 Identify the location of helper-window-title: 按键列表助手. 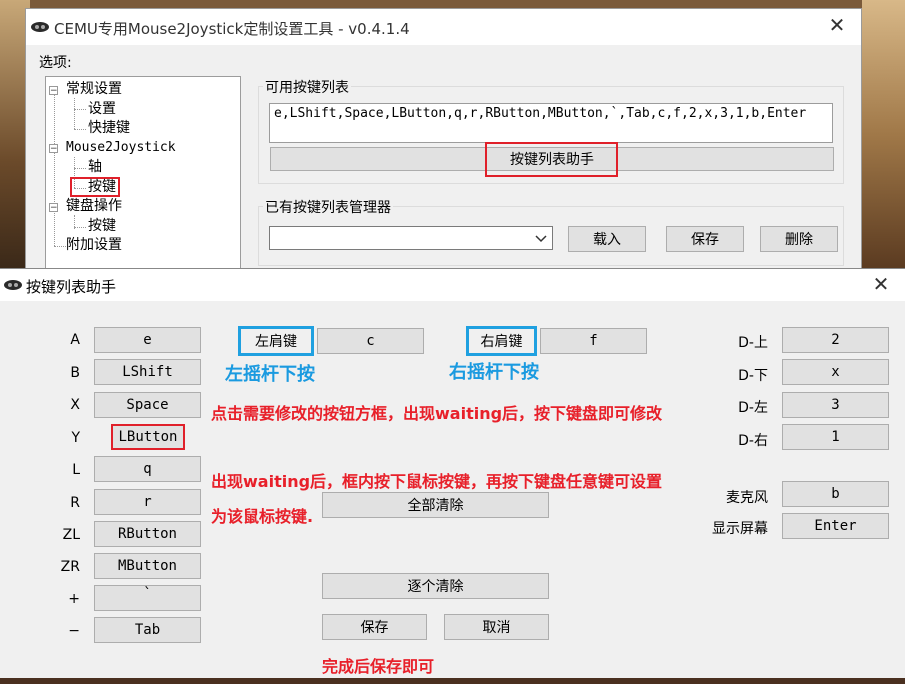
(71, 287).